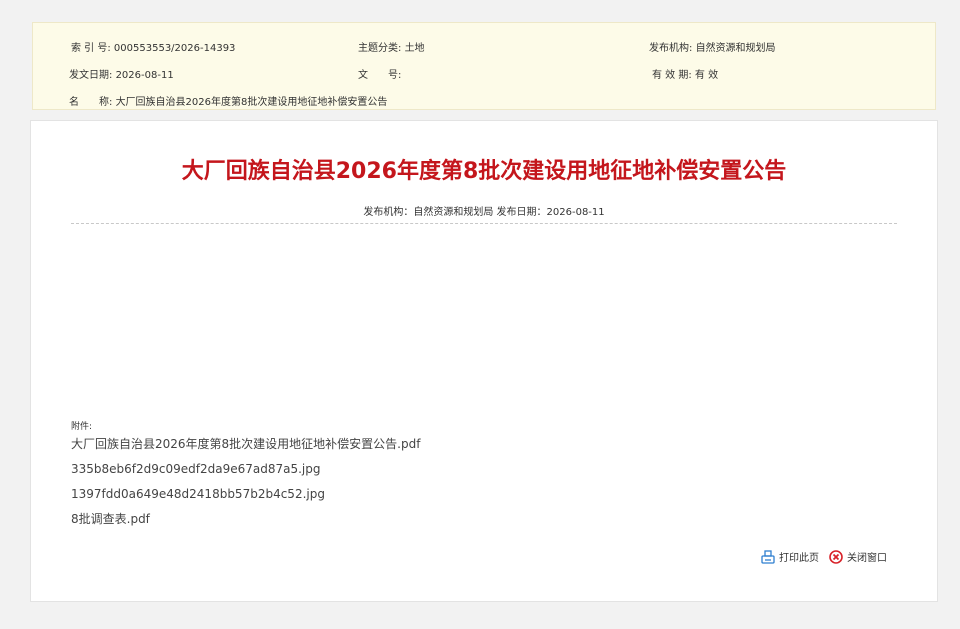 The width and height of the screenshot is (960, 629). I want to click on article-pub-info: 发布机构：自然资源和规划局 发布日期：2026-08-11, so click(484, 212).